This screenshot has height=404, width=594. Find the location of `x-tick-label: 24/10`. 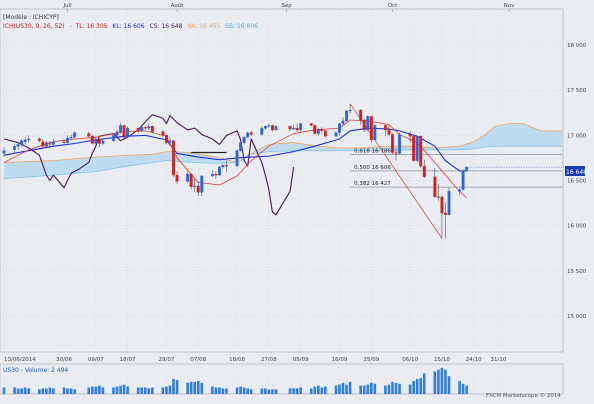

x-tick-label: 24/10 is located at coordinates (474, 360).